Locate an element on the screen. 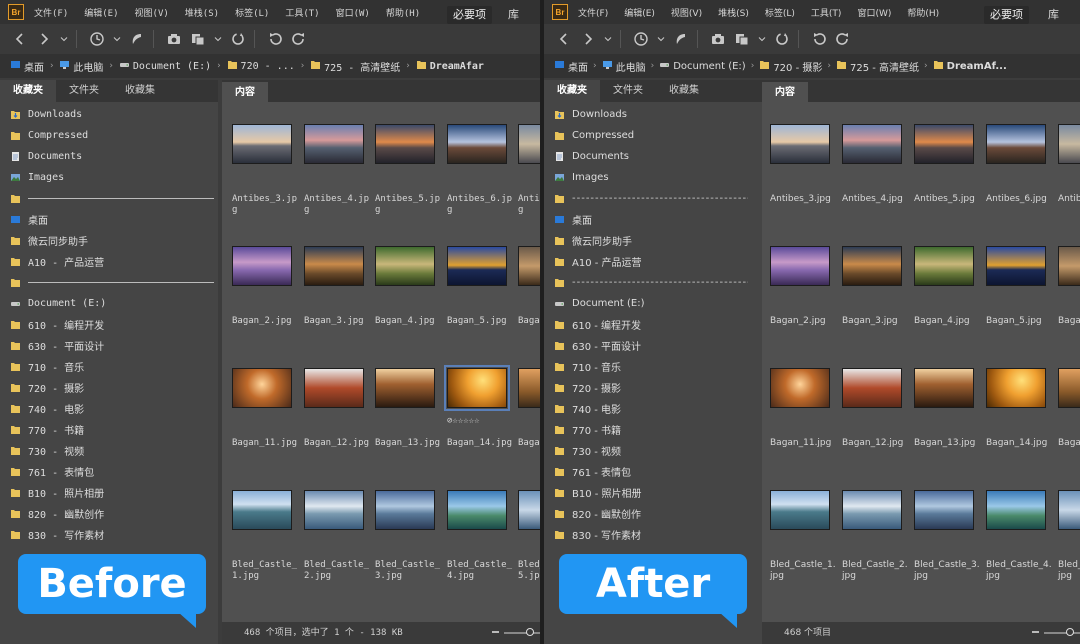 Image resolution: width=1080 pixels, height=644 pixels. favorite-item: Compressed is located at coordinates (653, 135).